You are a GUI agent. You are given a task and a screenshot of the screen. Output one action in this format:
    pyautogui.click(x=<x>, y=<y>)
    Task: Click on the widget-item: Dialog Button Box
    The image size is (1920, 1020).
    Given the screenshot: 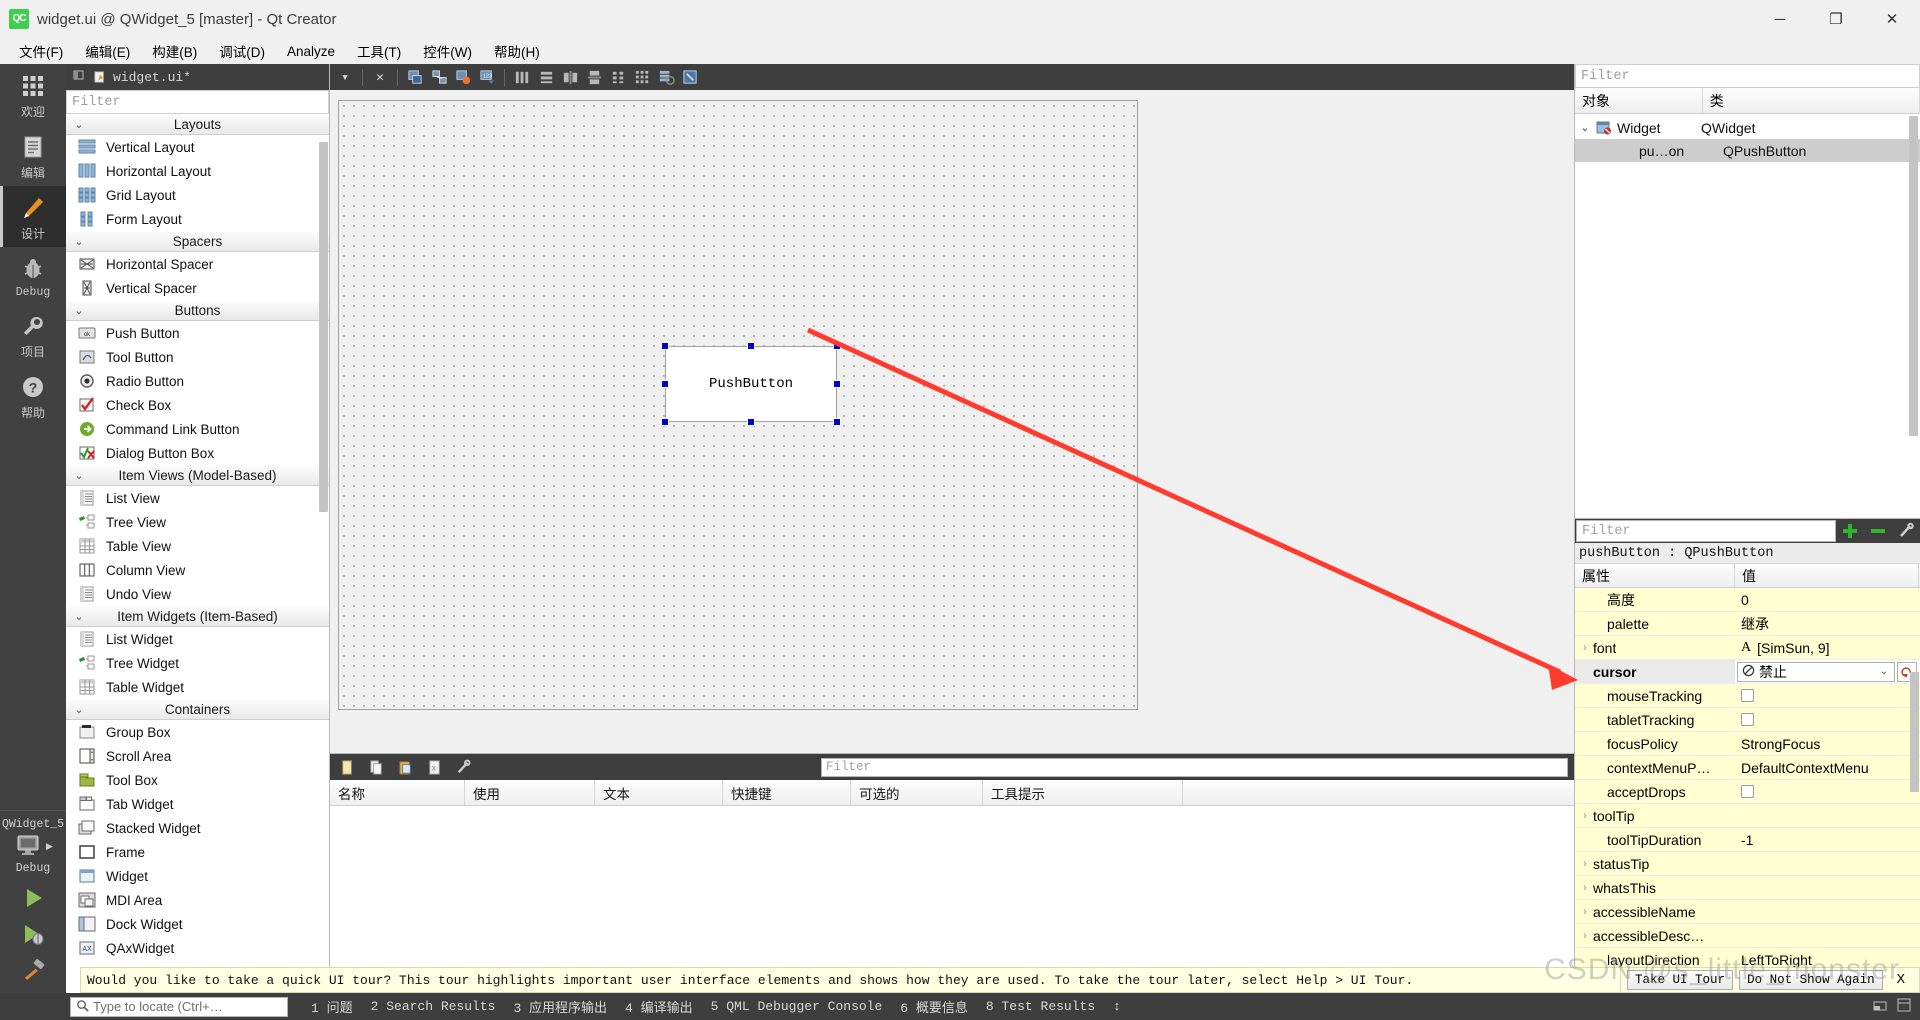 What is the action you would take?
    pyautogui.click(x=197, y=453)
    